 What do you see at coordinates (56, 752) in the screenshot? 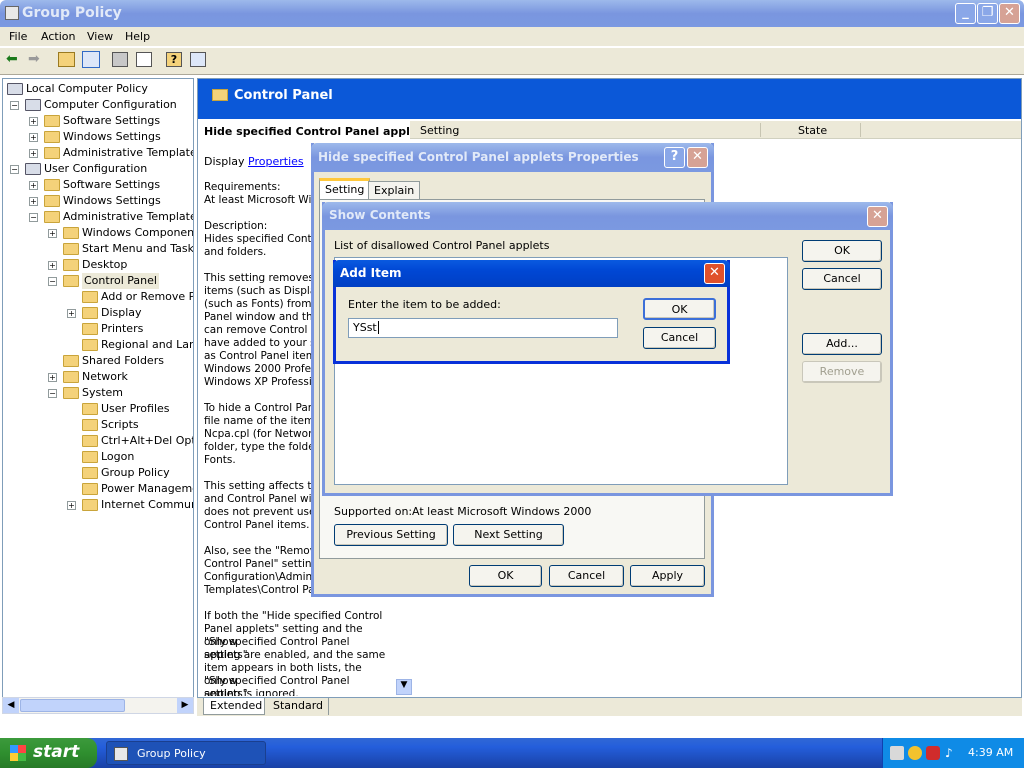
I see `start-label: start` at bounding box center [56, 752].